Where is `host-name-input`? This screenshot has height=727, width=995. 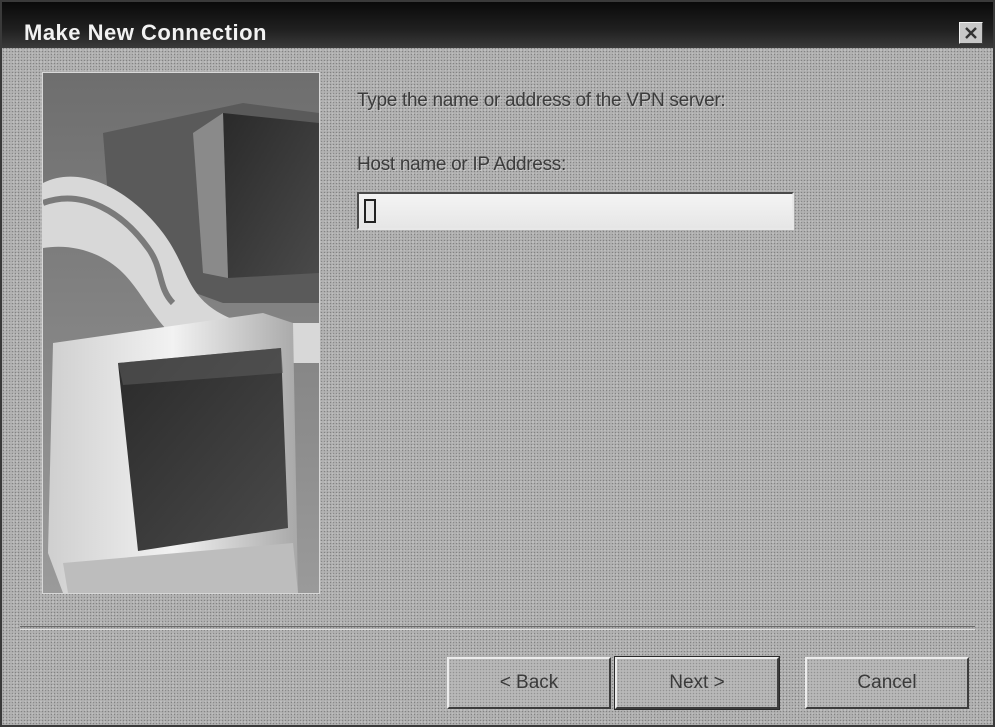
host-name-input is located at coordinates (575, 211).